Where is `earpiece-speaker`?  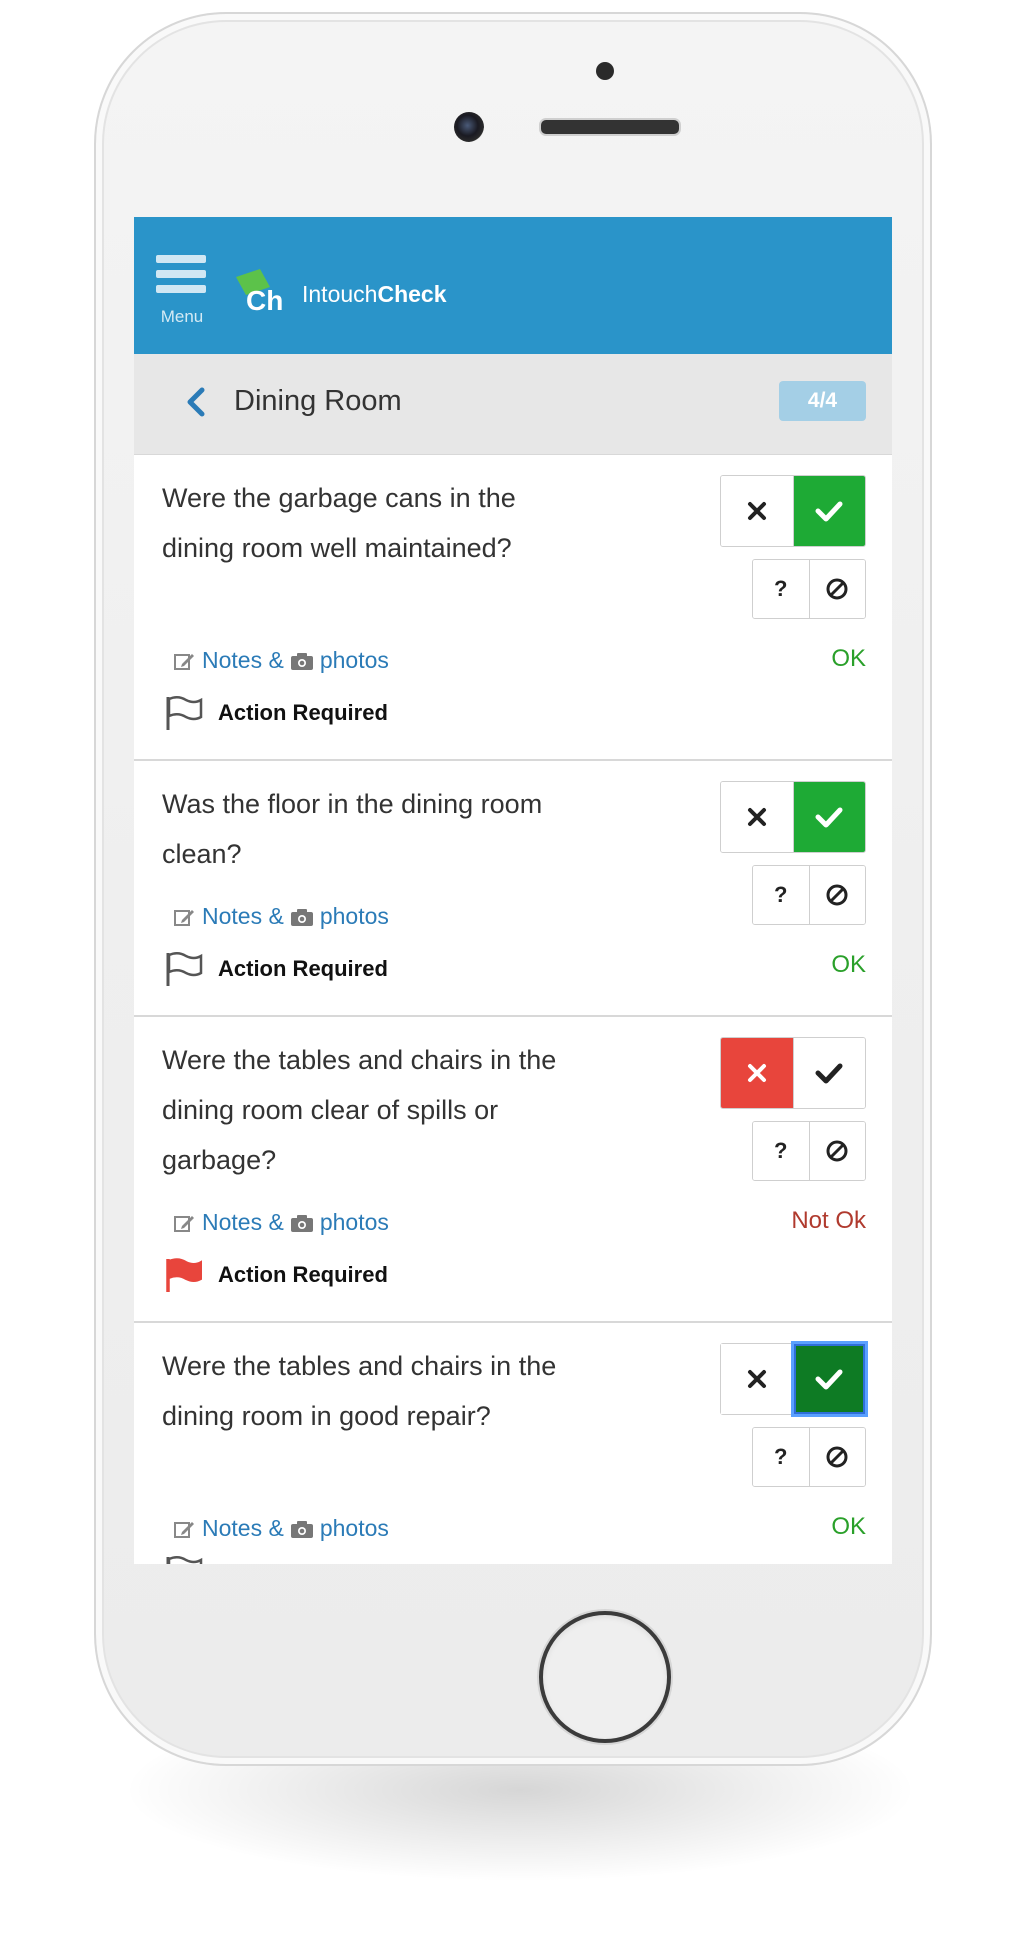
earpiece-speaker is located at coordinates (610, 127).